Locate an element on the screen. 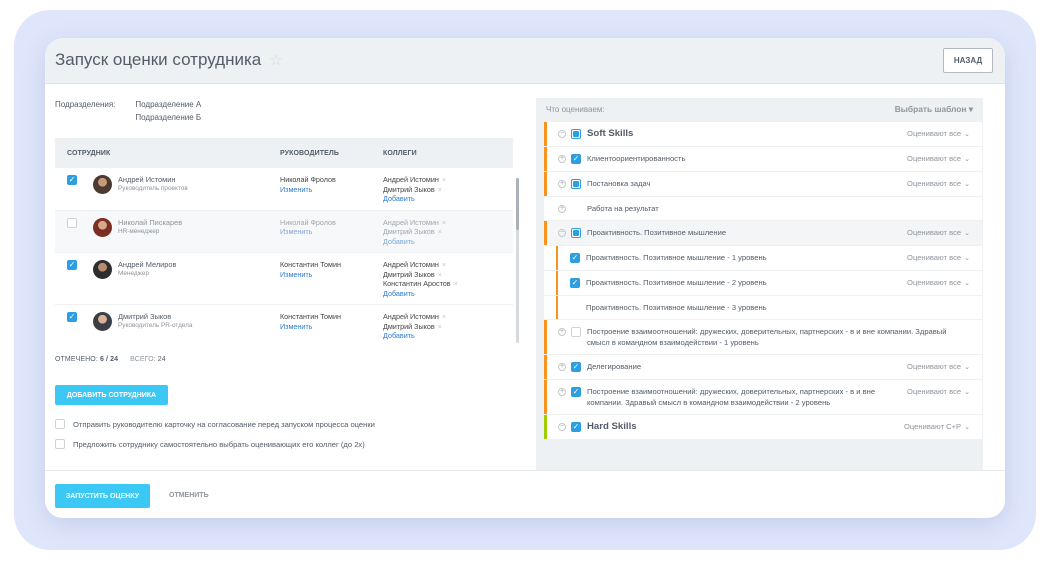 The width and height of the screenshot is (1050, 571). star-icon: ☆ is located at coordinates (275, 60).